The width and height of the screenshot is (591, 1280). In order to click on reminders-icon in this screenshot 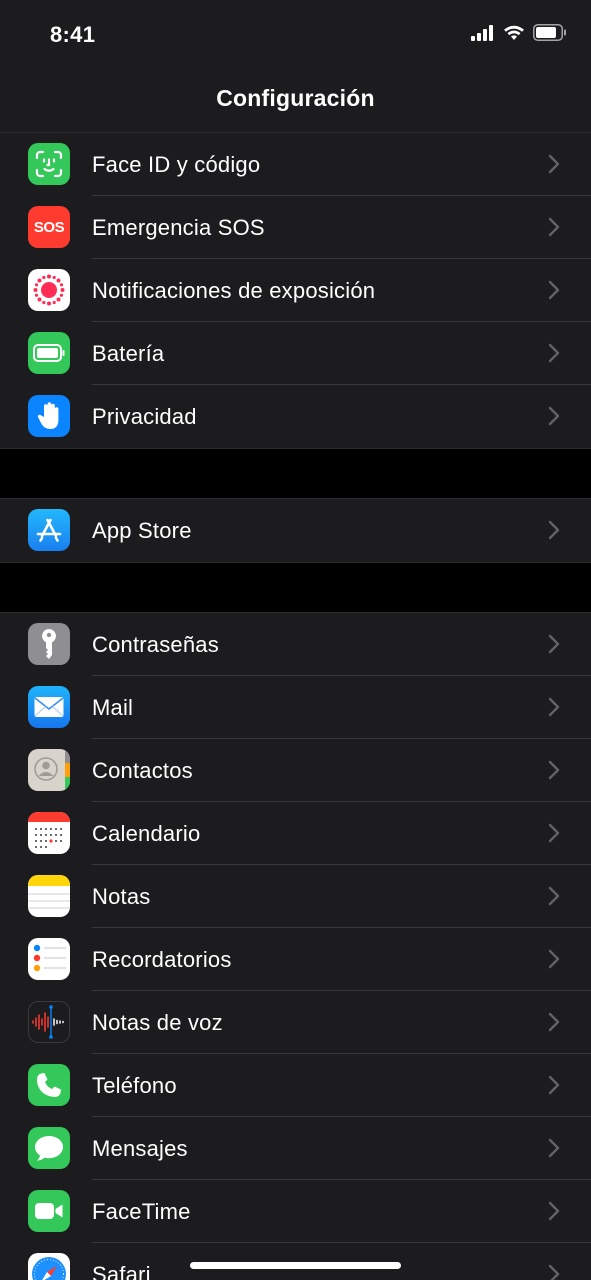, I will do `click(49, 959)`.